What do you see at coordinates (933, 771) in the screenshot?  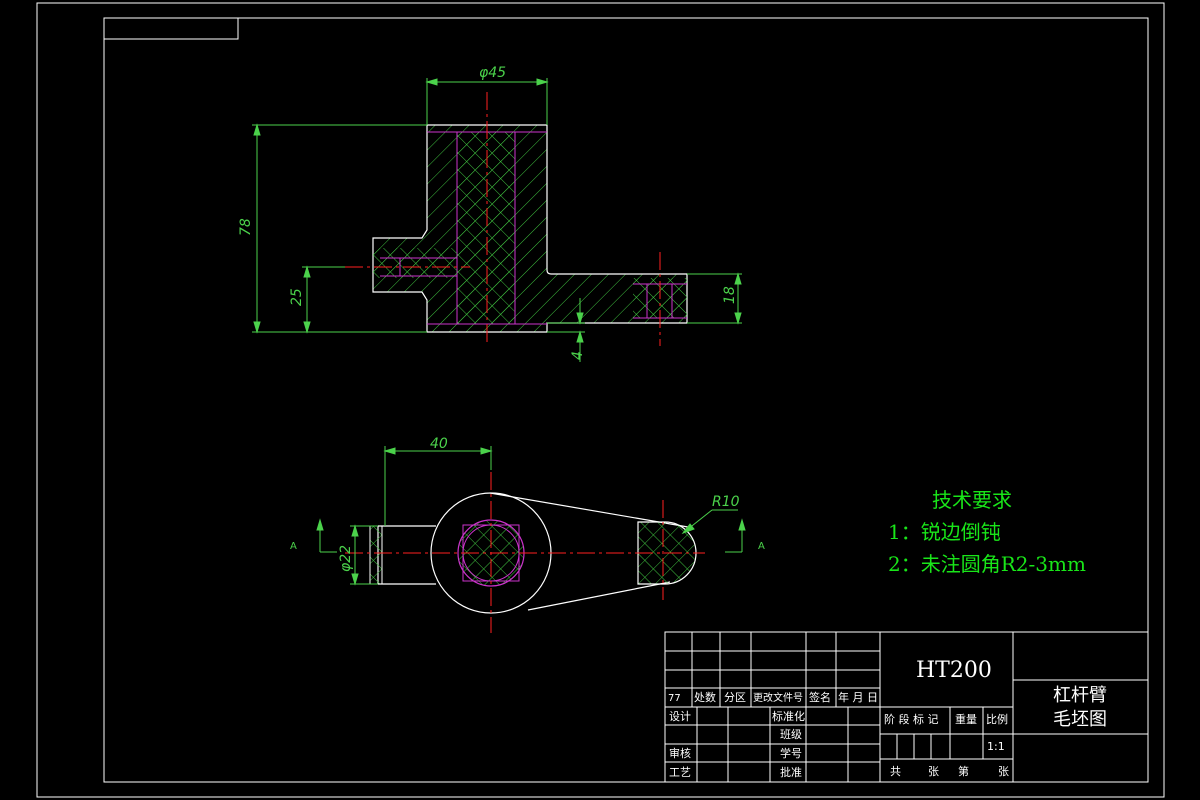 I see `label-sheets: 张` at bounding box center [933, 771].